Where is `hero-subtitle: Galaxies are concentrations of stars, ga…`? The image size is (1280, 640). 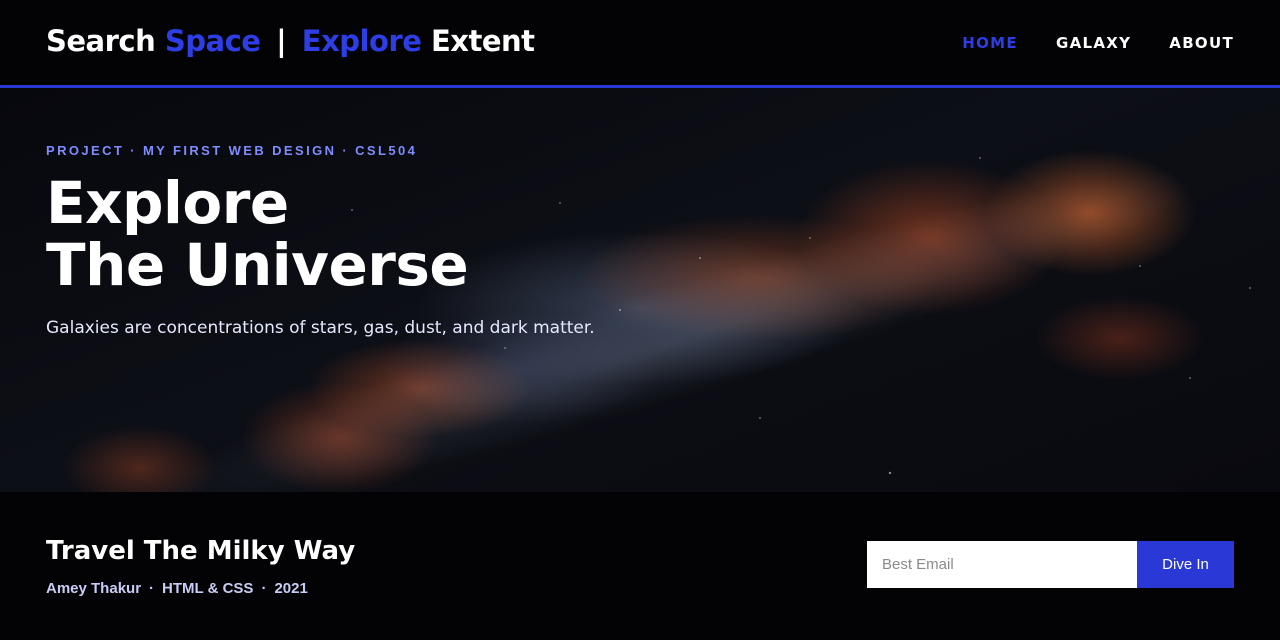
hero-subtitle: Galaxies are concentrations of stars, ga… is located at coordinates (320, 328).